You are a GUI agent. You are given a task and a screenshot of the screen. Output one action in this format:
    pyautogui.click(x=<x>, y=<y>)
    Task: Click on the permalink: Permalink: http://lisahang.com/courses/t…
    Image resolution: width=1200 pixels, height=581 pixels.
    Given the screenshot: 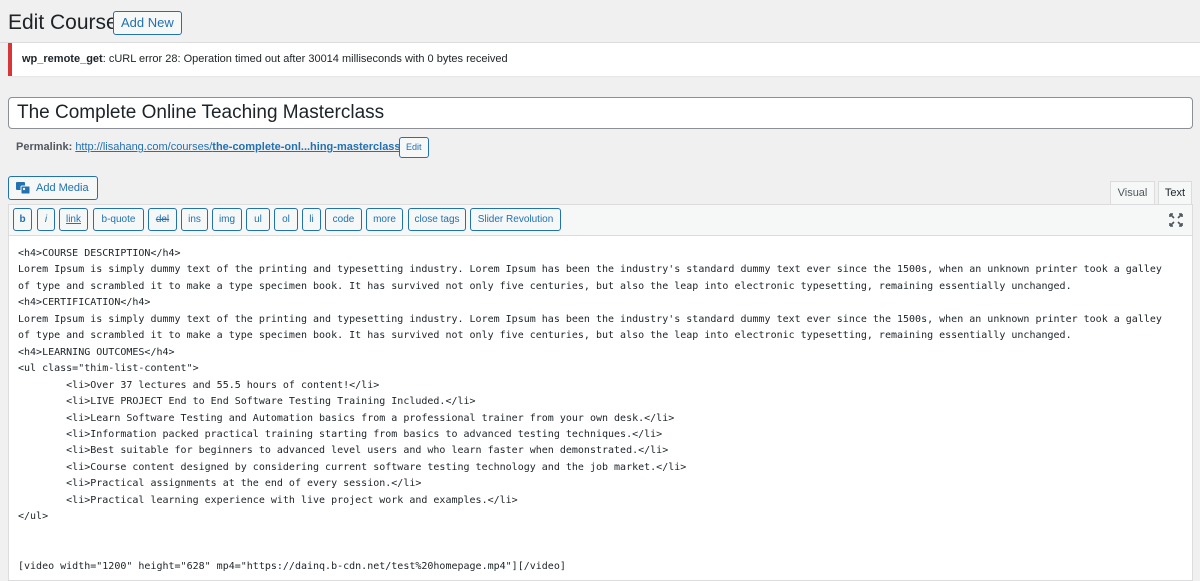 What is the action you would take?
    pyautogui.click(x=210, y=147)
    